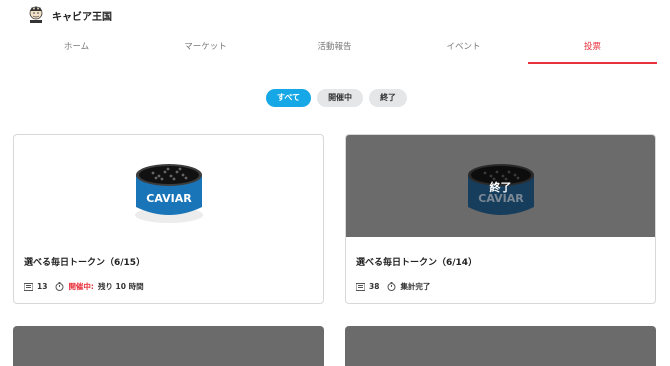  Describe the element at coordinates (205, 50) in the screenshot. I see `tab-market: マーケット` at that location.